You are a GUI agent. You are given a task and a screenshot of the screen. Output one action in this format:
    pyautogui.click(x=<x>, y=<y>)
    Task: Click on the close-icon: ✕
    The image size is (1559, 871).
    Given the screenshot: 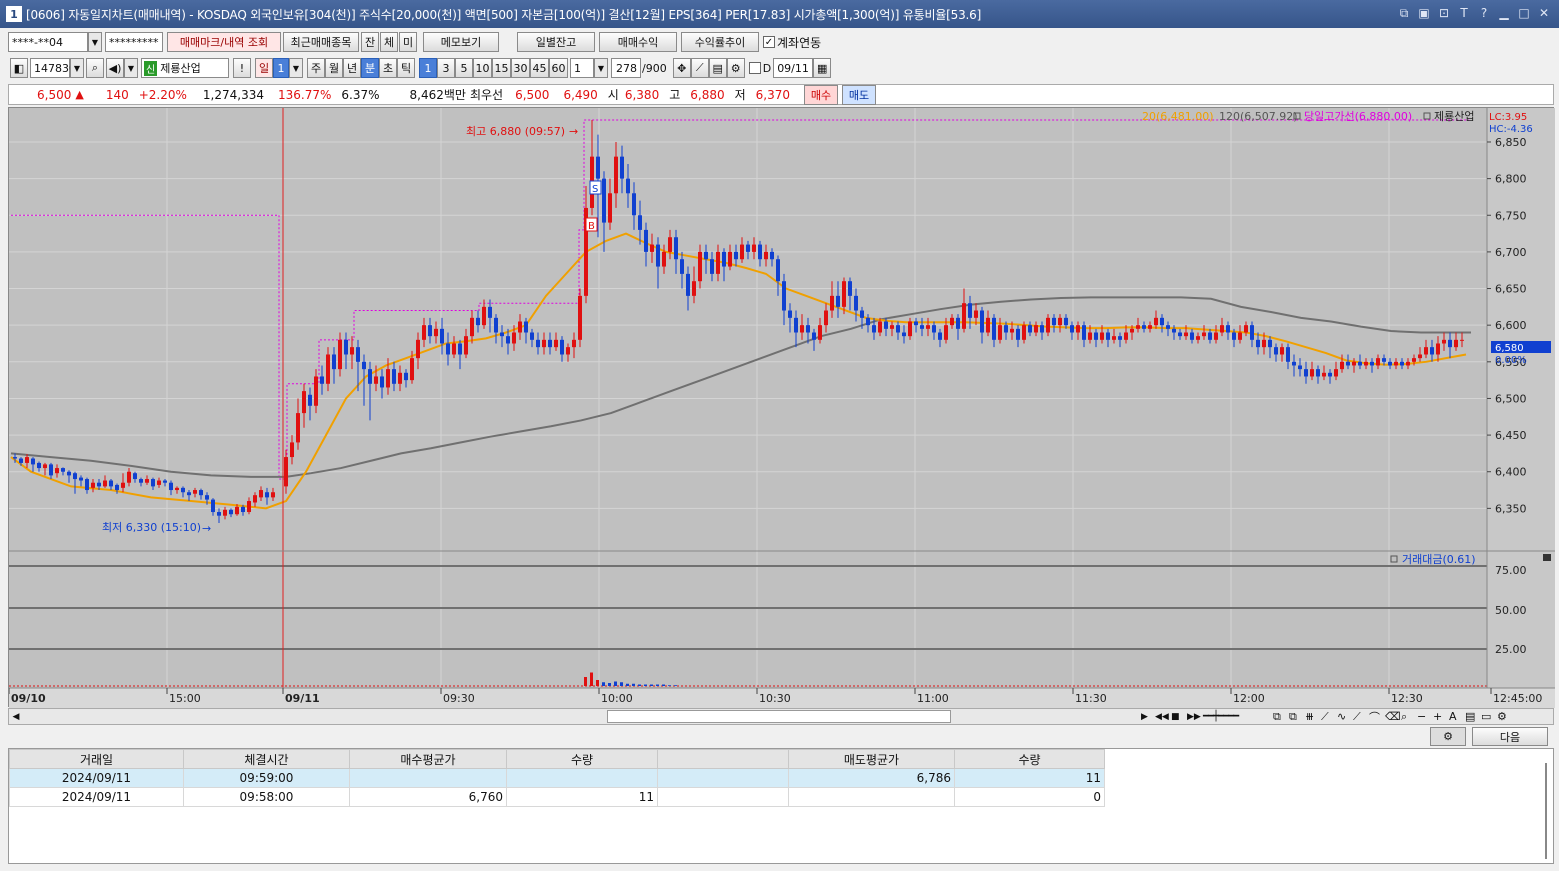 What is the action you would take?
    pyautogui.click(x=1544, y=13)
    